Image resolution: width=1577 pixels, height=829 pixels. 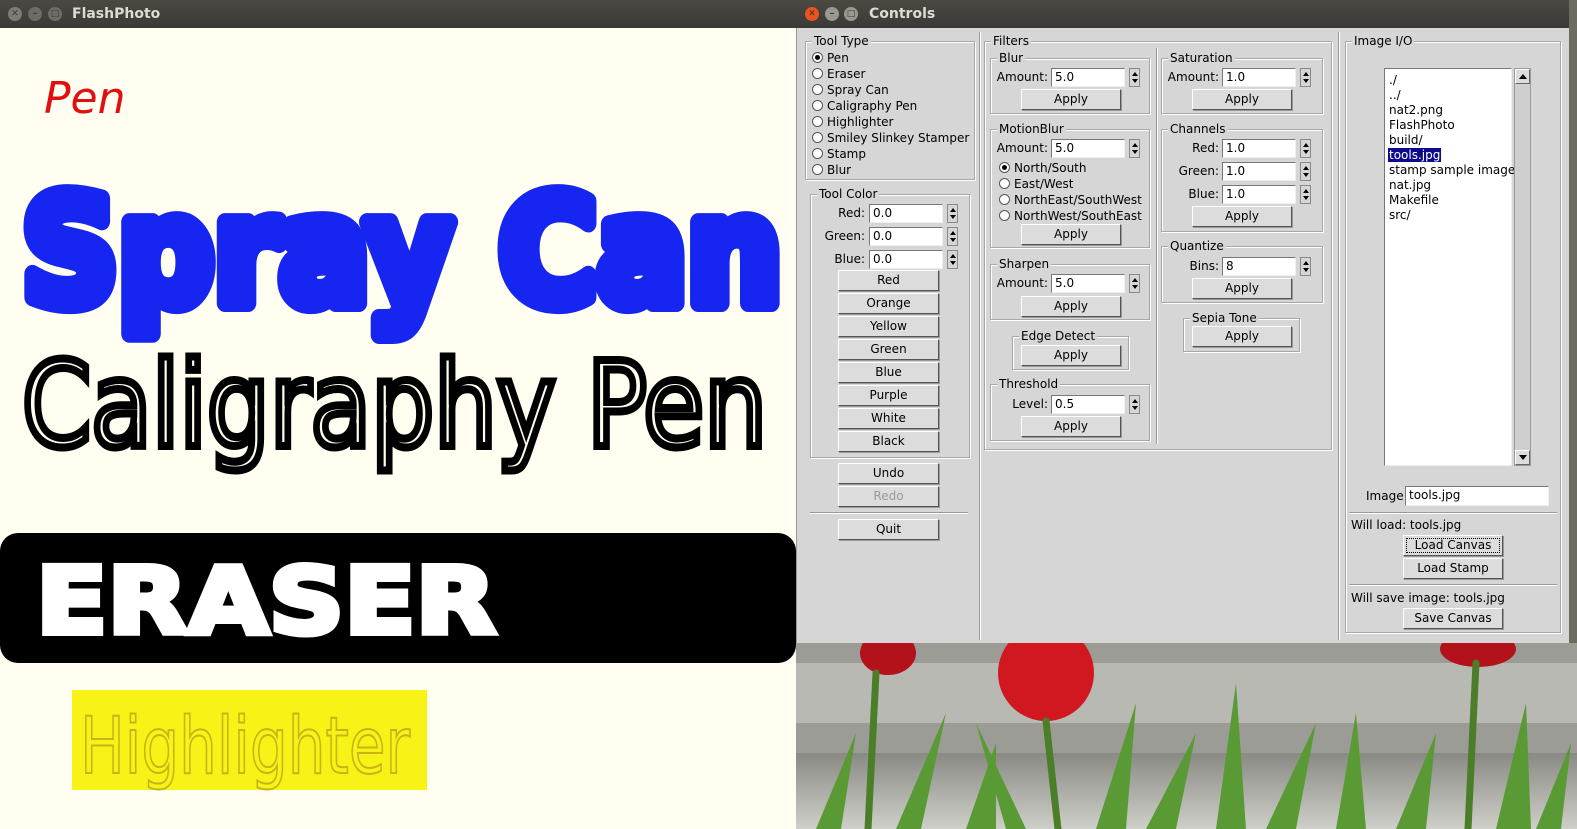 I want to click on channels-blue-input: 1.0, so click(x=1259, y=194).